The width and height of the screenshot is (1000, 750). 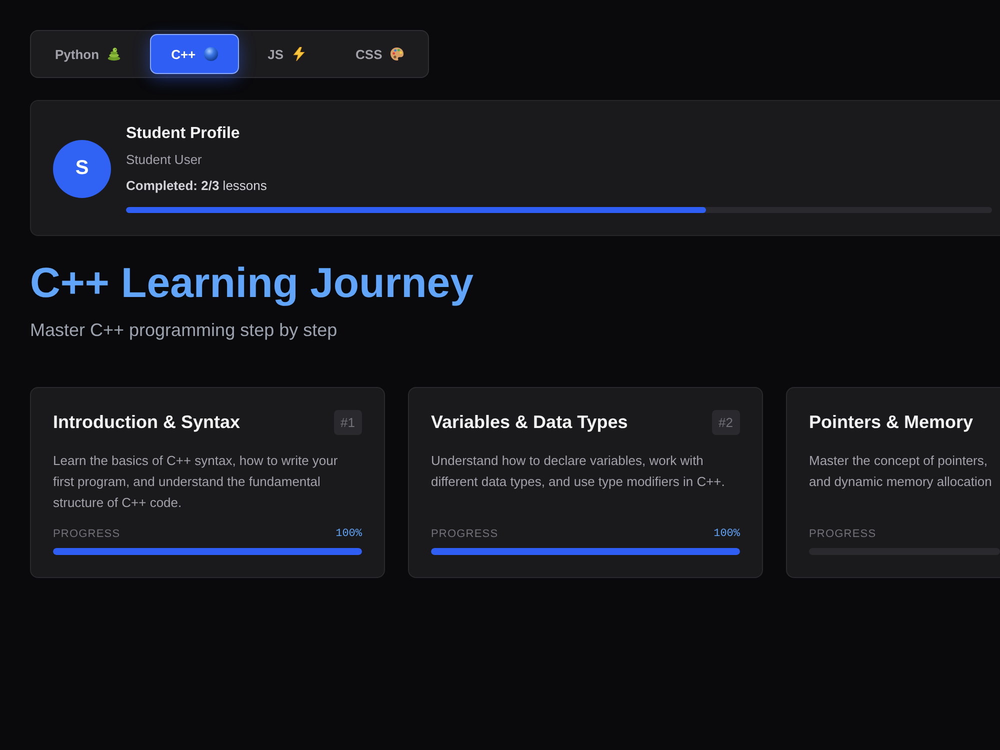 I want to click on language-tab: C++, so click(x=194, y=54).